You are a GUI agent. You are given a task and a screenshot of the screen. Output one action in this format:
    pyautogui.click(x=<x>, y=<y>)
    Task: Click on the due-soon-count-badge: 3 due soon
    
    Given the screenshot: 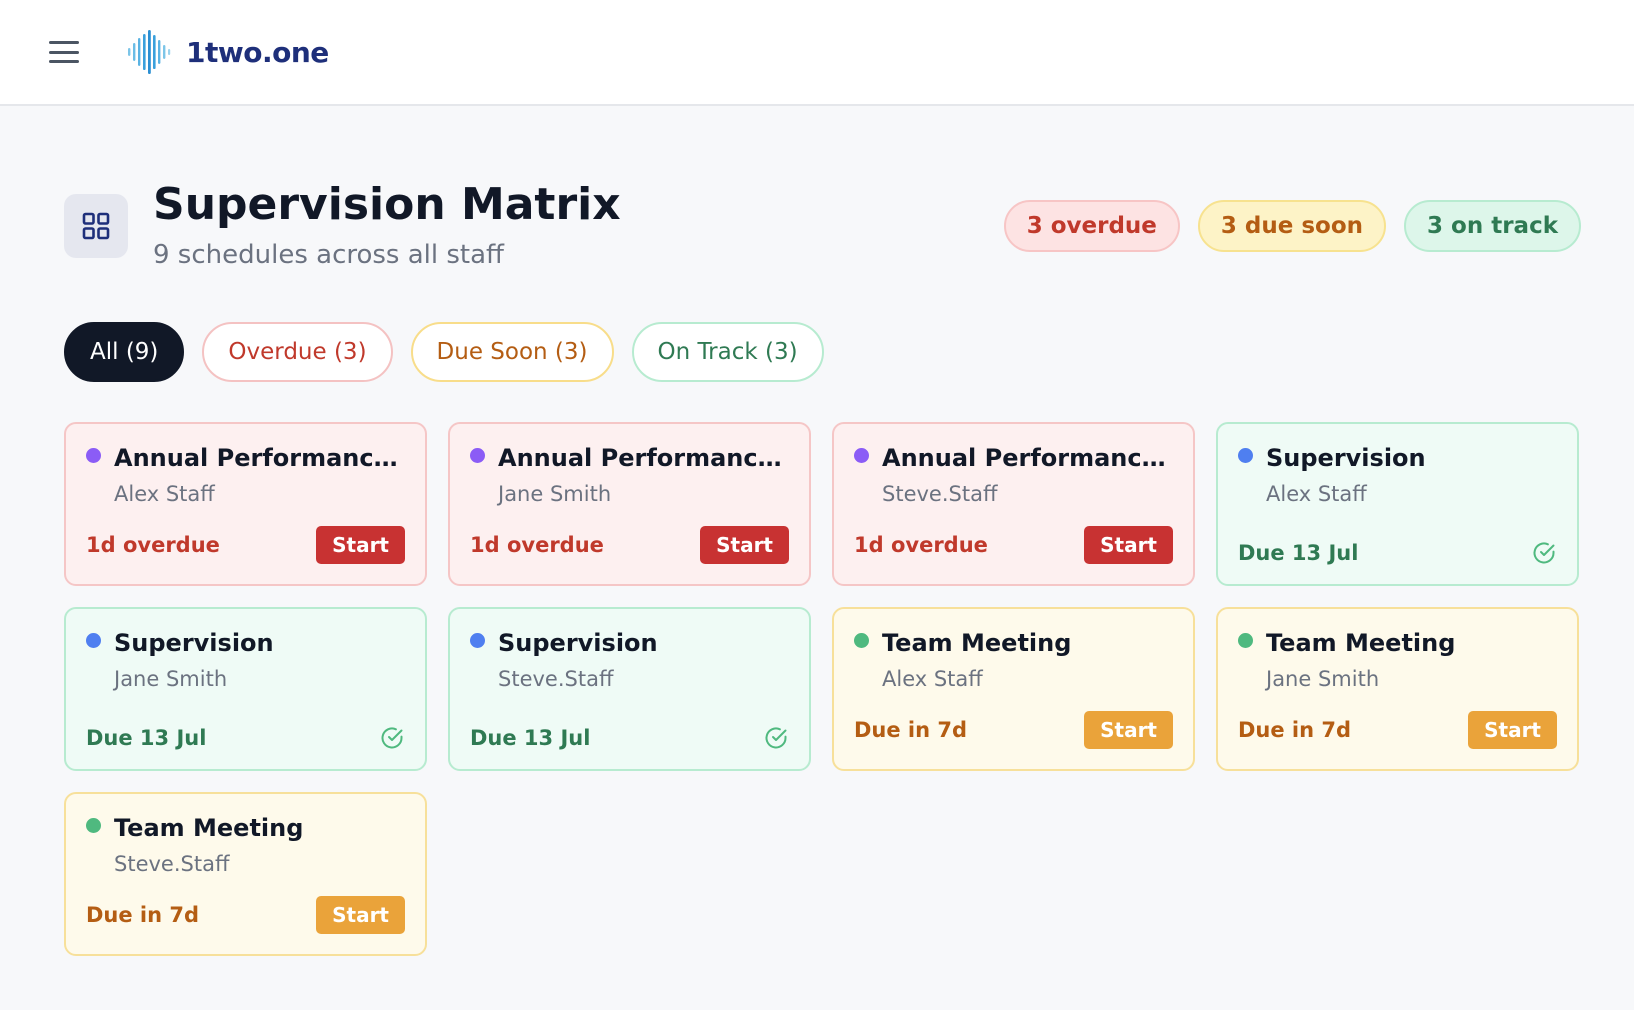 What is the action you would take?
    pyautogui.click(x=1292, y=226)
    